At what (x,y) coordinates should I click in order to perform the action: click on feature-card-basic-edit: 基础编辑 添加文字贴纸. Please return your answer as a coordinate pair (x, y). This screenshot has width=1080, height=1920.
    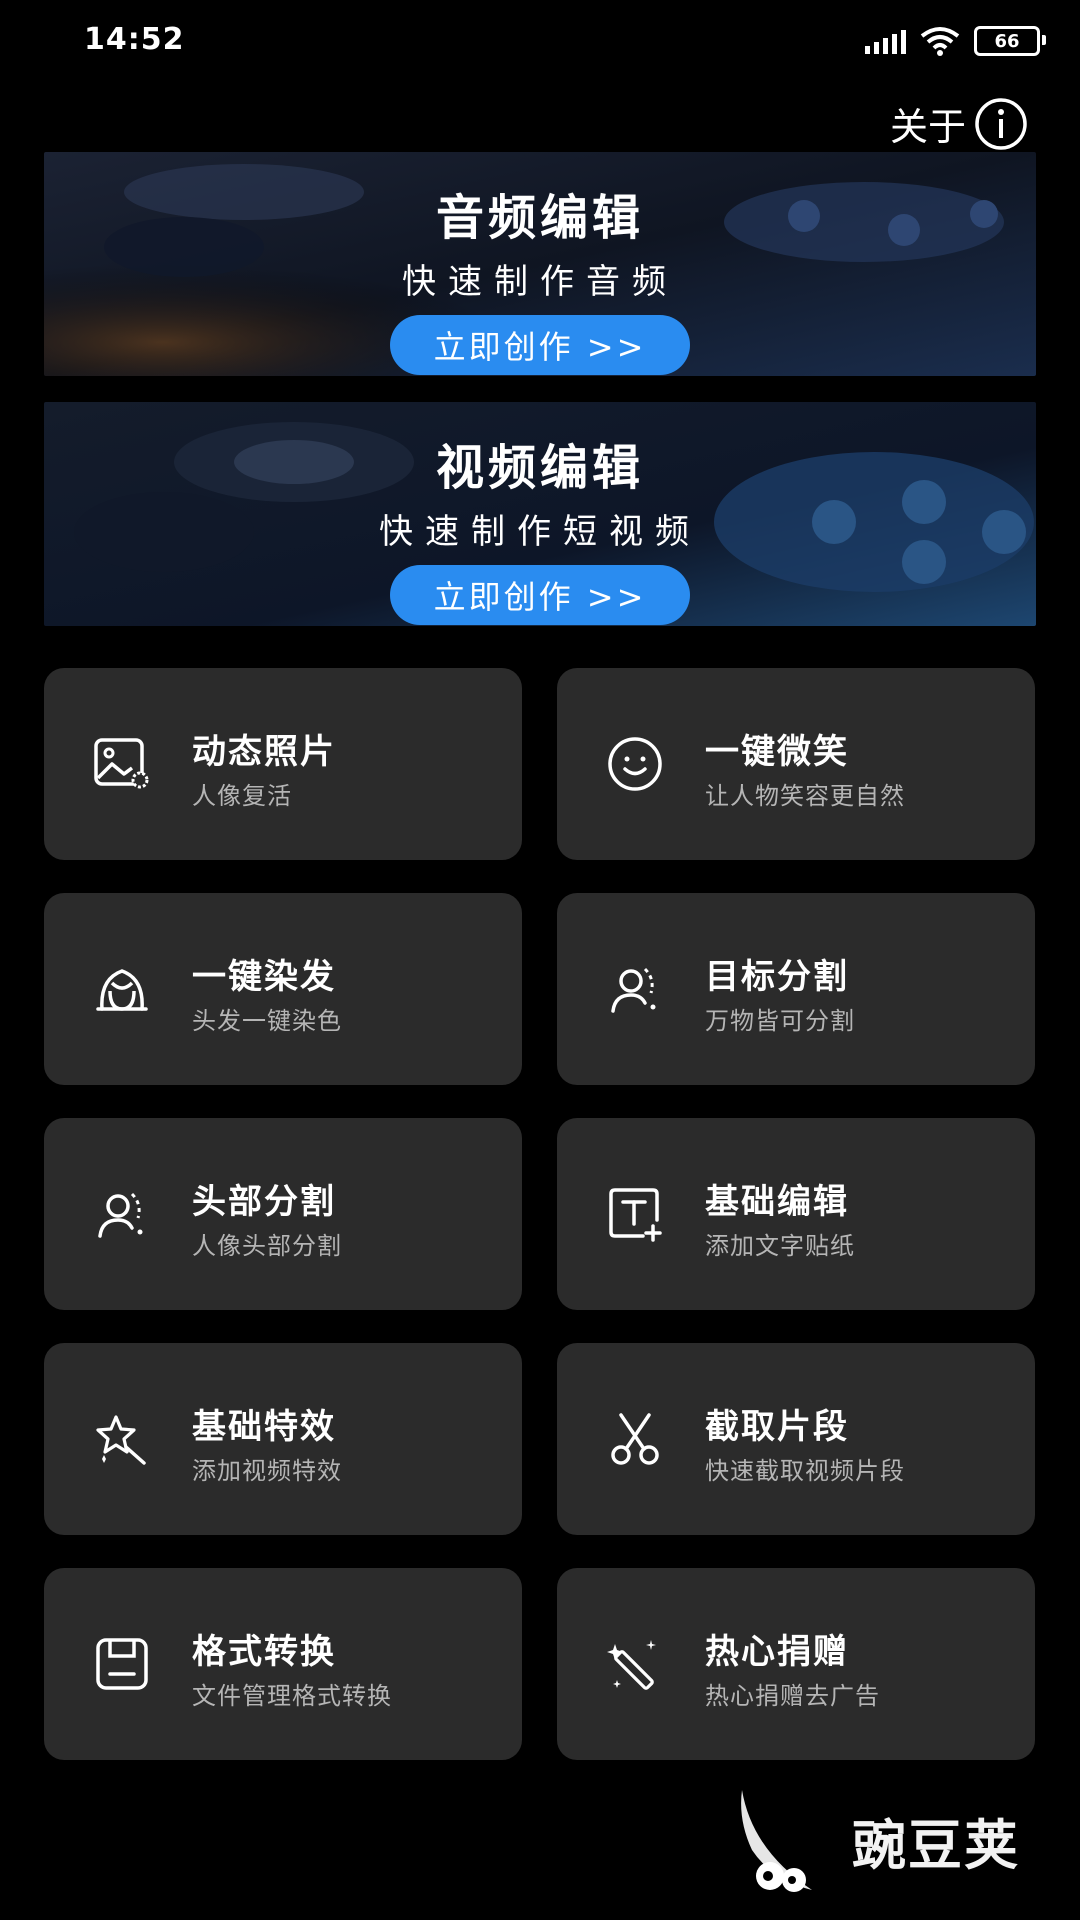
    Looking at the image, I should click on (796, 1214).